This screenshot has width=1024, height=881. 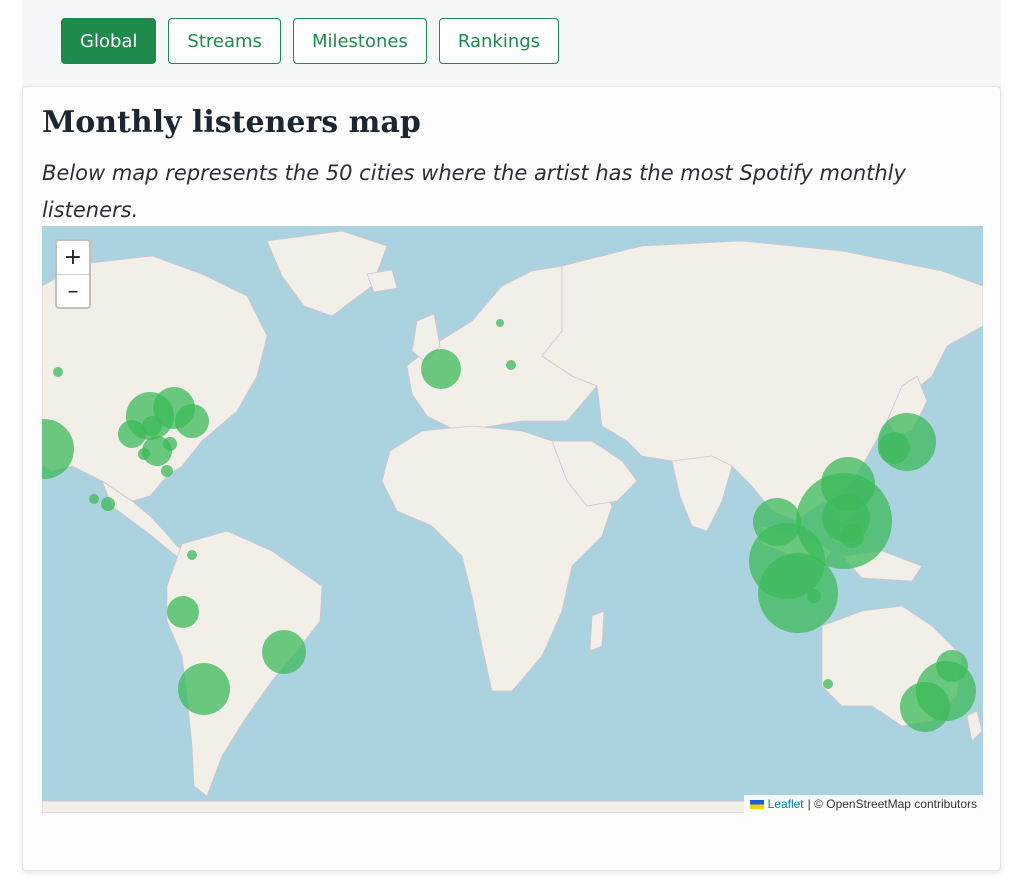 I want to click on zoom-out-button: –, so click(x=73, y=291).